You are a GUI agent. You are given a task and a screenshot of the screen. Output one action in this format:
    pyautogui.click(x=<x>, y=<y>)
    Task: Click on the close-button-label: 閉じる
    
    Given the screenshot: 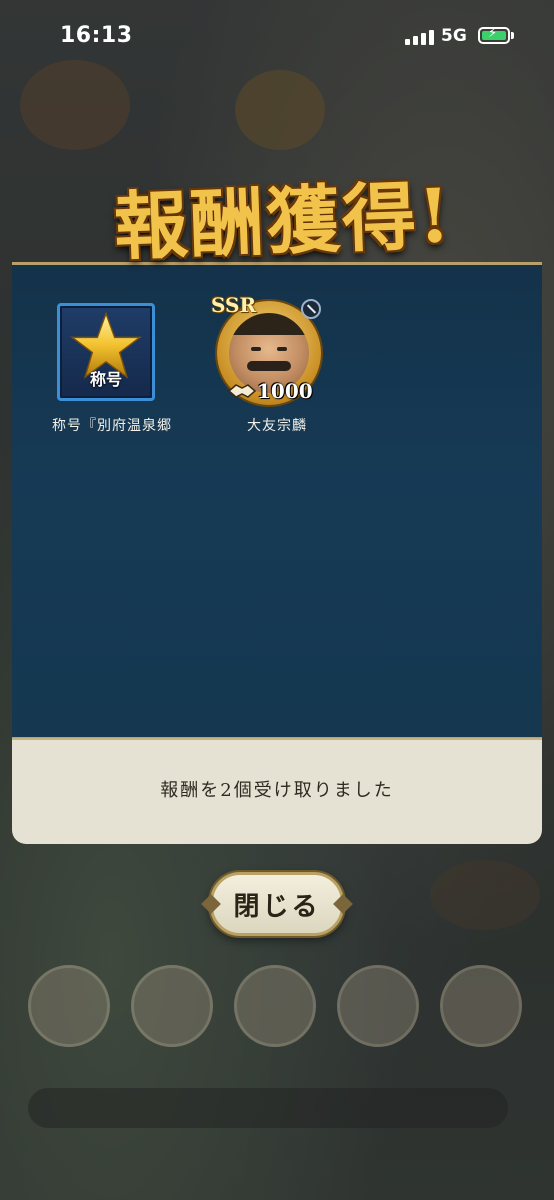 What is the action you would take?
    pyautogui.click(x=277, y=906)
    